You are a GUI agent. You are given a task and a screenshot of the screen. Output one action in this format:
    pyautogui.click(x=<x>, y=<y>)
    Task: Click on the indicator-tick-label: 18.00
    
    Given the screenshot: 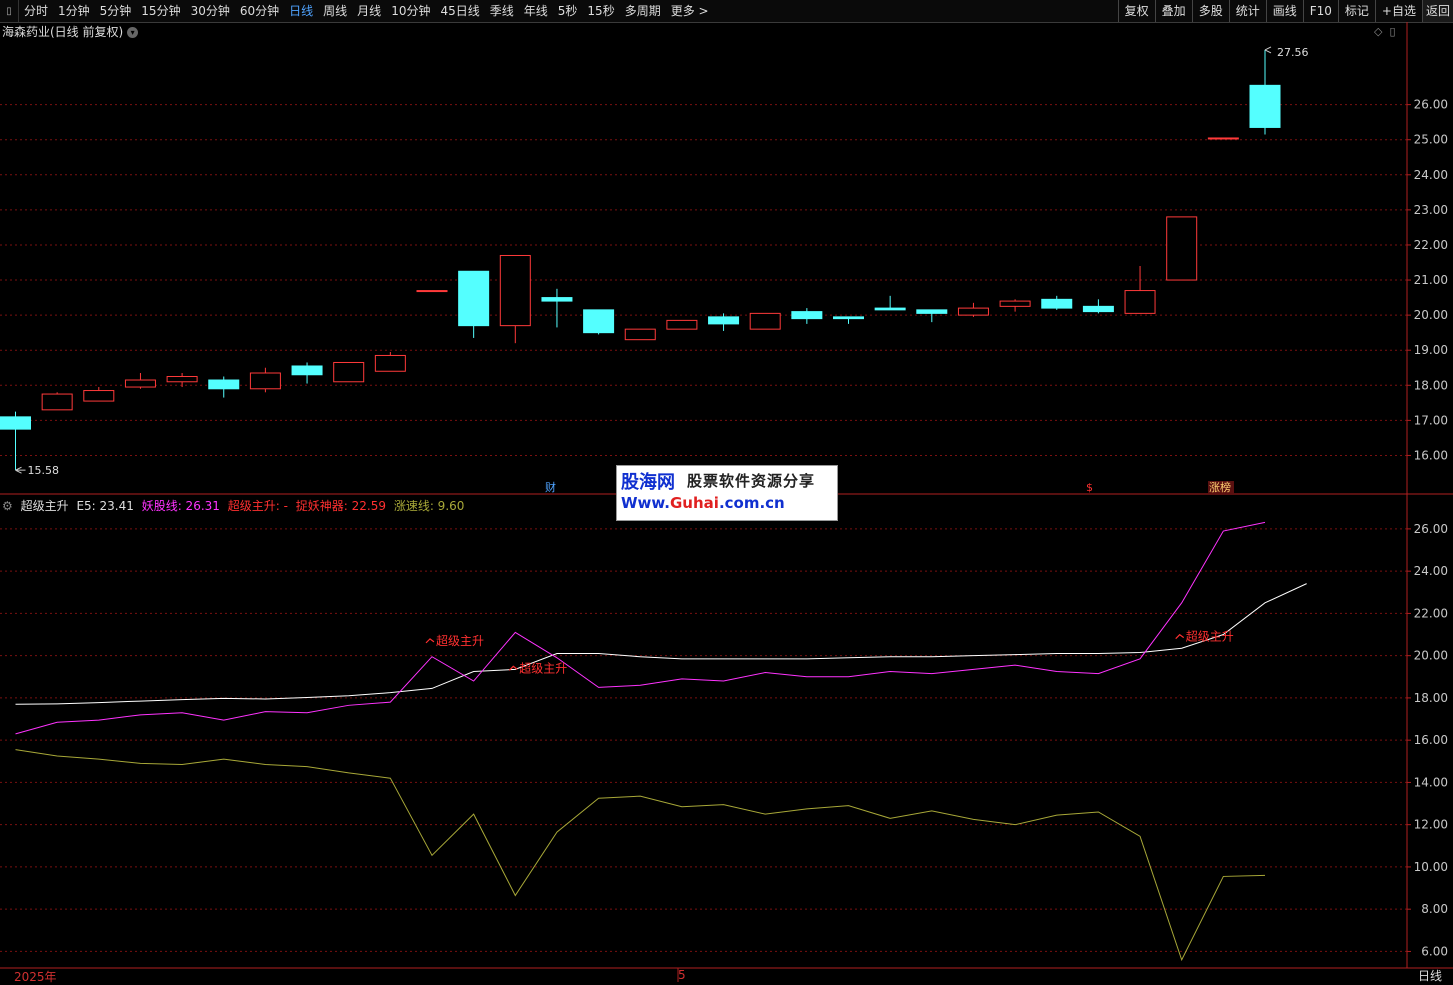 What is the action you would take?
    pyautogui.click(x=1431, y=698)
    